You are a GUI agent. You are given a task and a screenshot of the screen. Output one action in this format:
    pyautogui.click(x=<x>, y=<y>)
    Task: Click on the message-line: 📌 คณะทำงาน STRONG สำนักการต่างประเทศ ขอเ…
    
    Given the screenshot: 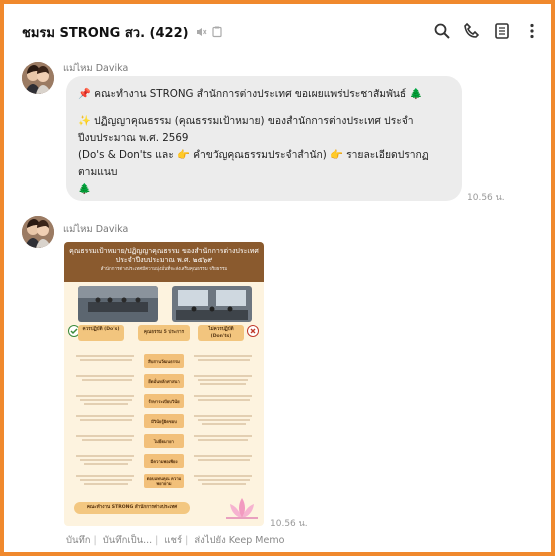 What is the action you would take?
    pyautogui.click(x=250, y=94)
    